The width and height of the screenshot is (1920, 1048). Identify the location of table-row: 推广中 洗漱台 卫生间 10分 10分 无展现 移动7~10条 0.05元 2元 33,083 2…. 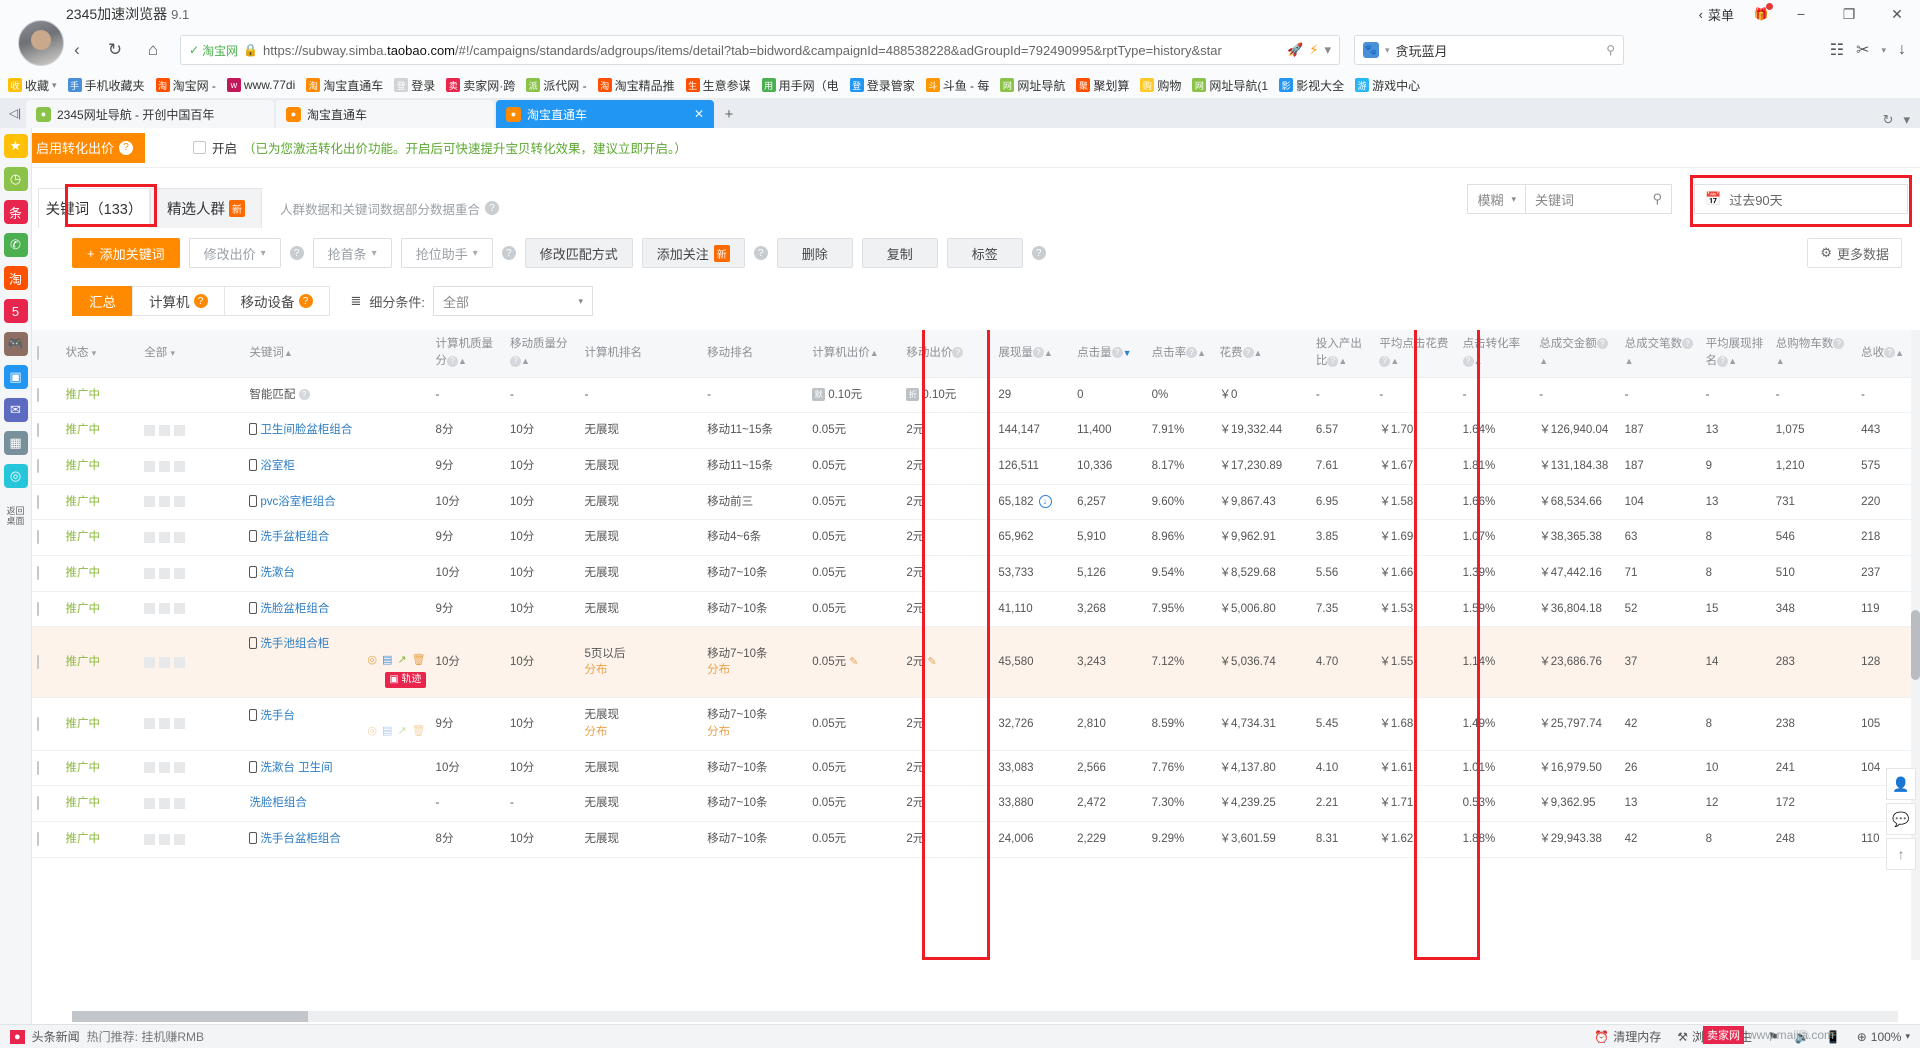
(976, 768).